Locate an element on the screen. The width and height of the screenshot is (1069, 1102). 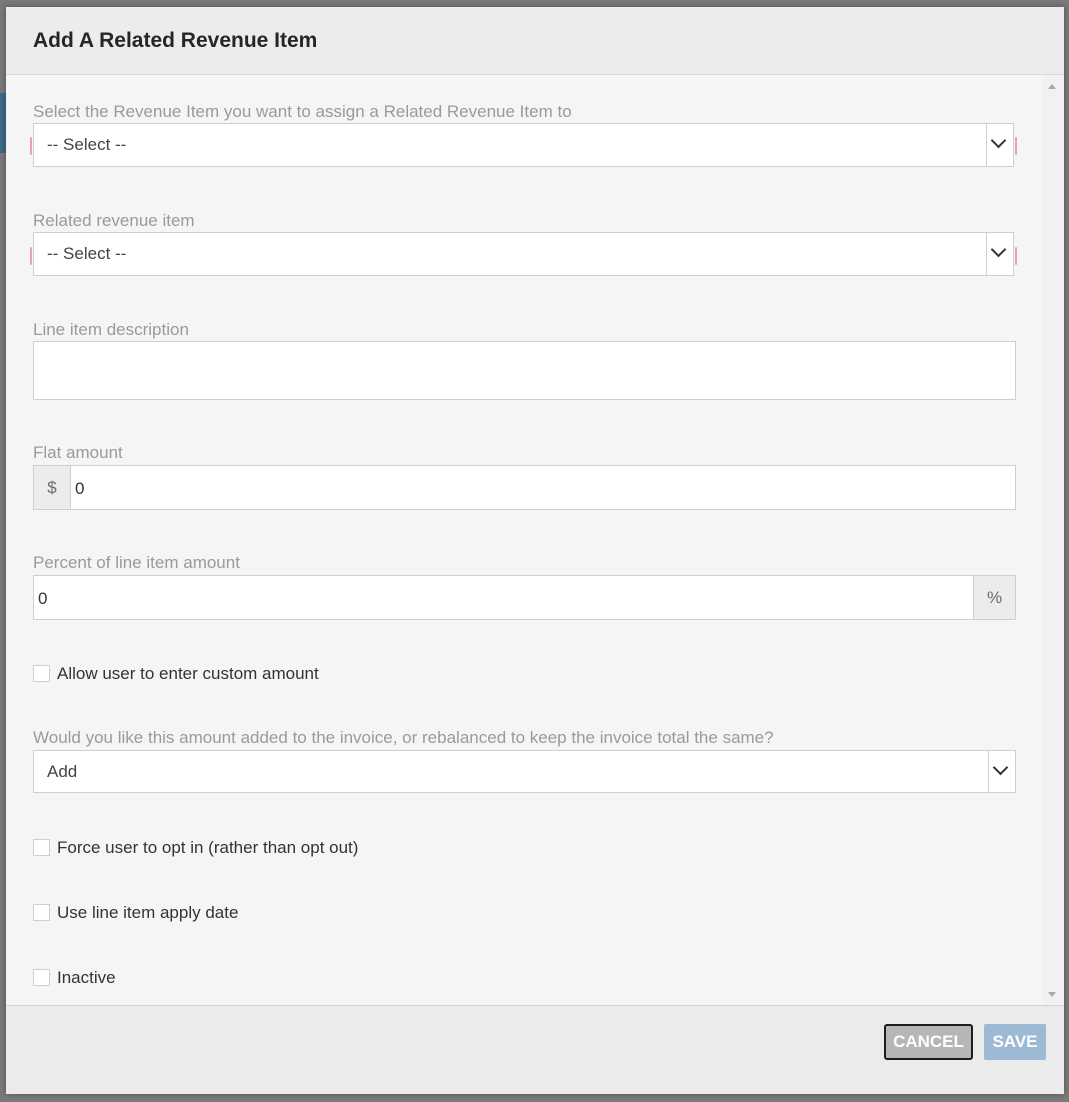
related-item-select-toggle is located at coordinates (999, 254).